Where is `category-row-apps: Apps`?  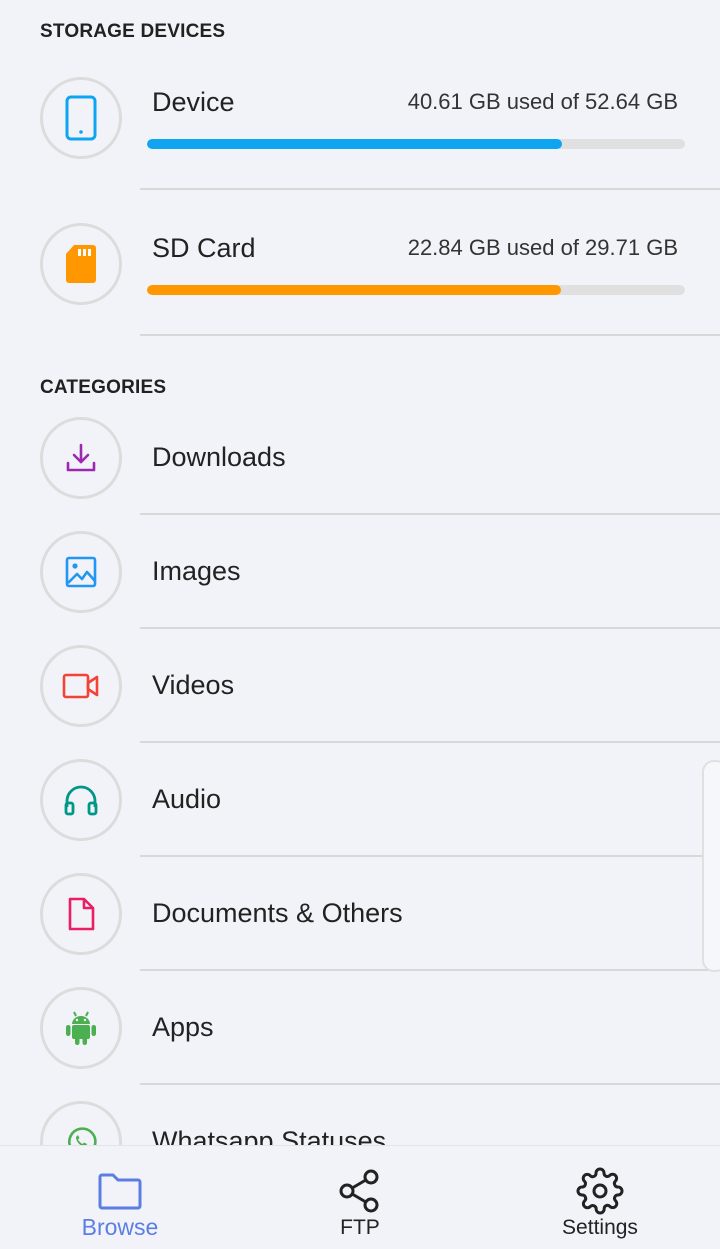
category-row-apps: Apps is located at coordinates (360, 1027).